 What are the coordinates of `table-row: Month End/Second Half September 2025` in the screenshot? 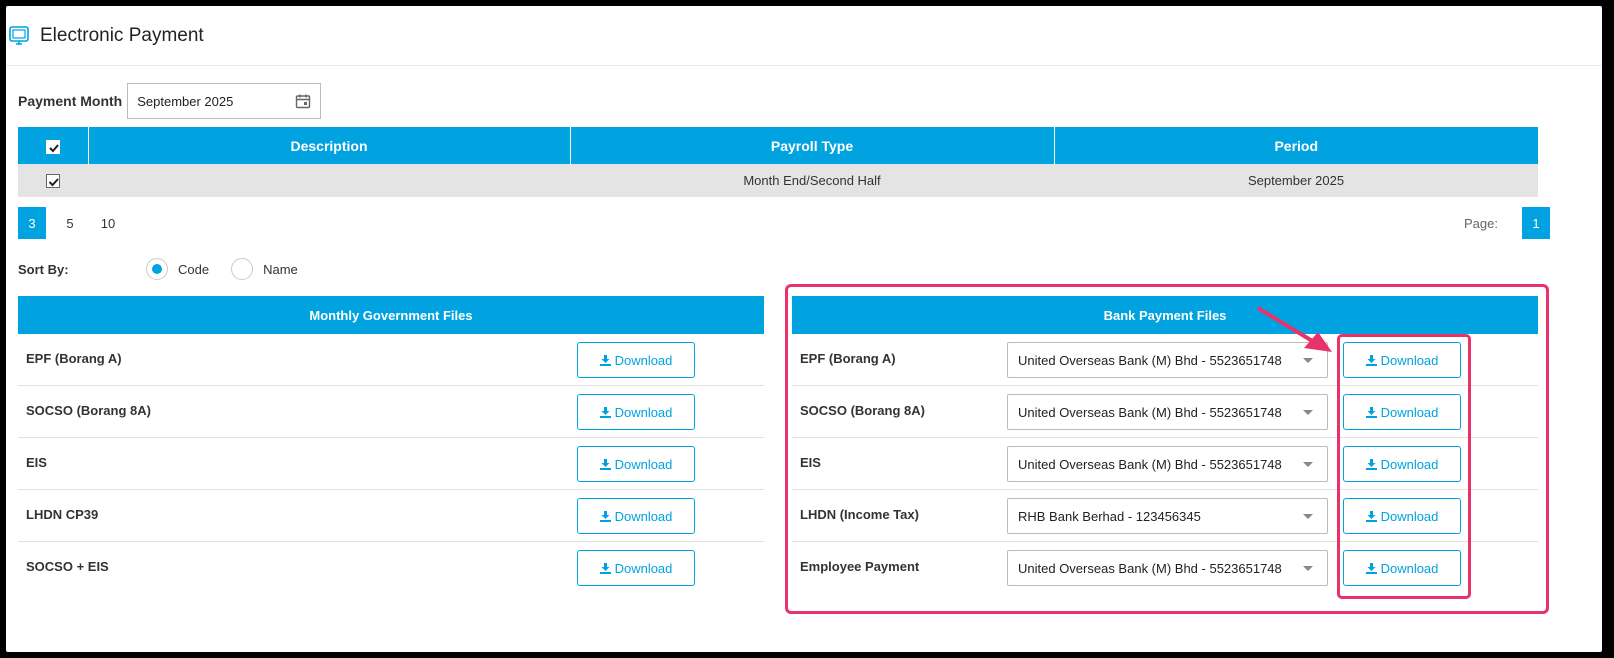 It's located at (778, 180).